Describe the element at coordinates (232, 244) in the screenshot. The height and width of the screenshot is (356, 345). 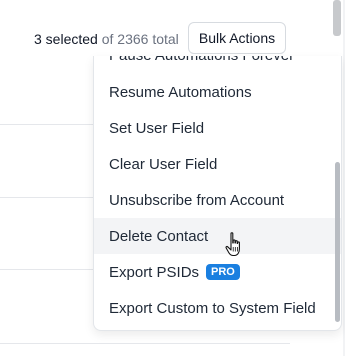
I see `hand-pointer-icon` at that location.